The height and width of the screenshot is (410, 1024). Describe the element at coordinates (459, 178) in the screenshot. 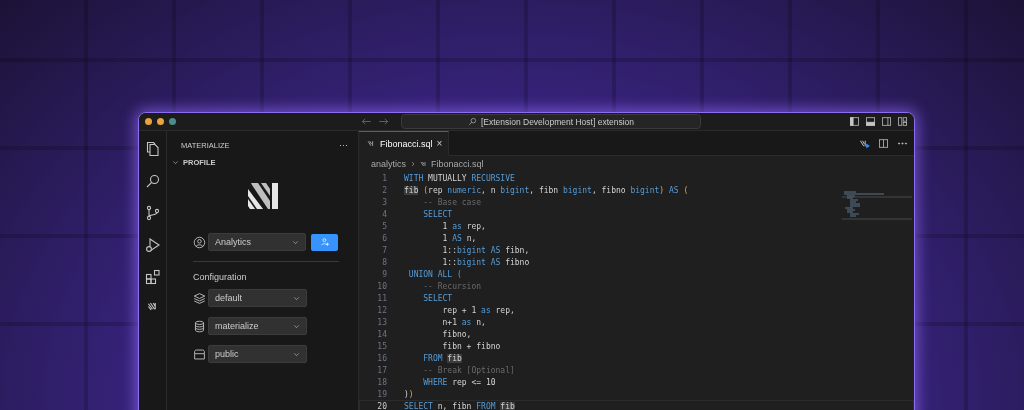

I see `code-line: WITH MUTUALLY RECURSIVE` at that location.